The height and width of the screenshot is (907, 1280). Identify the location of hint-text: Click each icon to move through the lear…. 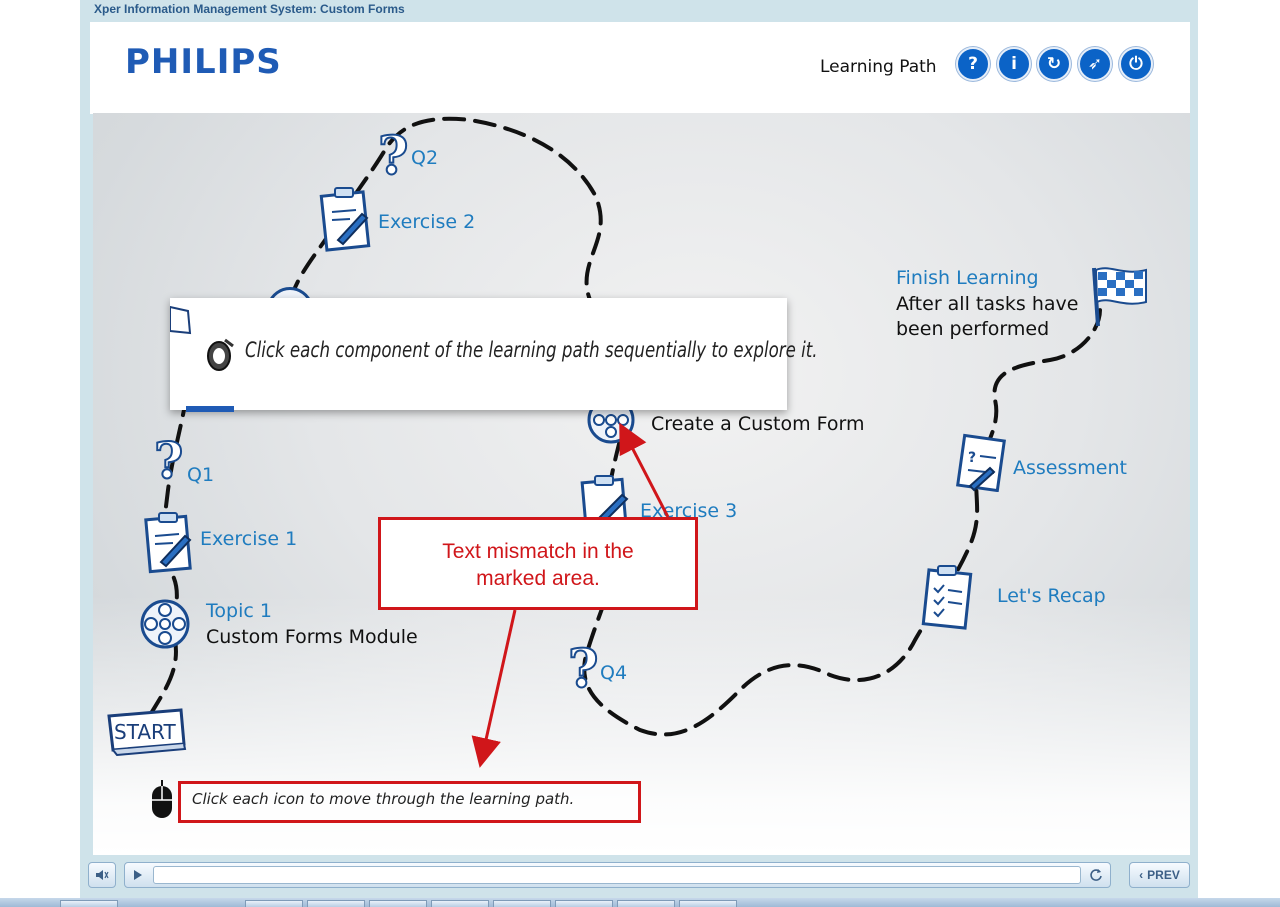
(383, 799).